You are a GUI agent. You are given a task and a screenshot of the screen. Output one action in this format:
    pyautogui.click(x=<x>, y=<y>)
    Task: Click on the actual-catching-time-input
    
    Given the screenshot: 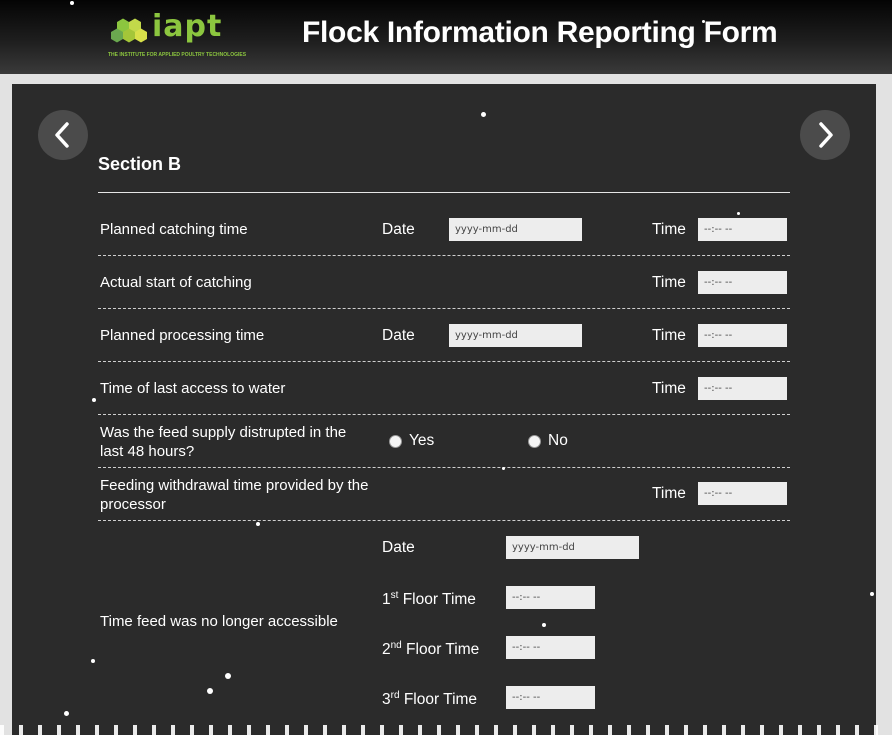 What is the action you would take?
    pyautogui.click(x=742, y=282)
    